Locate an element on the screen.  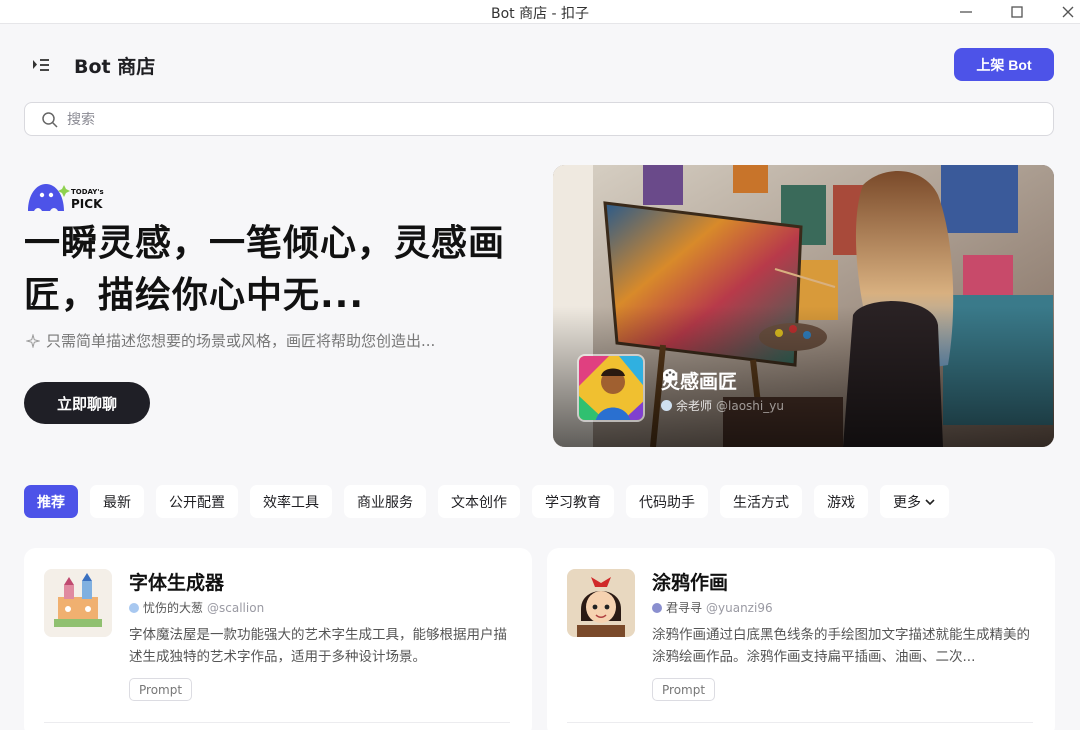
featured-author-name: 余老师 is located at coordinates (694, 406).